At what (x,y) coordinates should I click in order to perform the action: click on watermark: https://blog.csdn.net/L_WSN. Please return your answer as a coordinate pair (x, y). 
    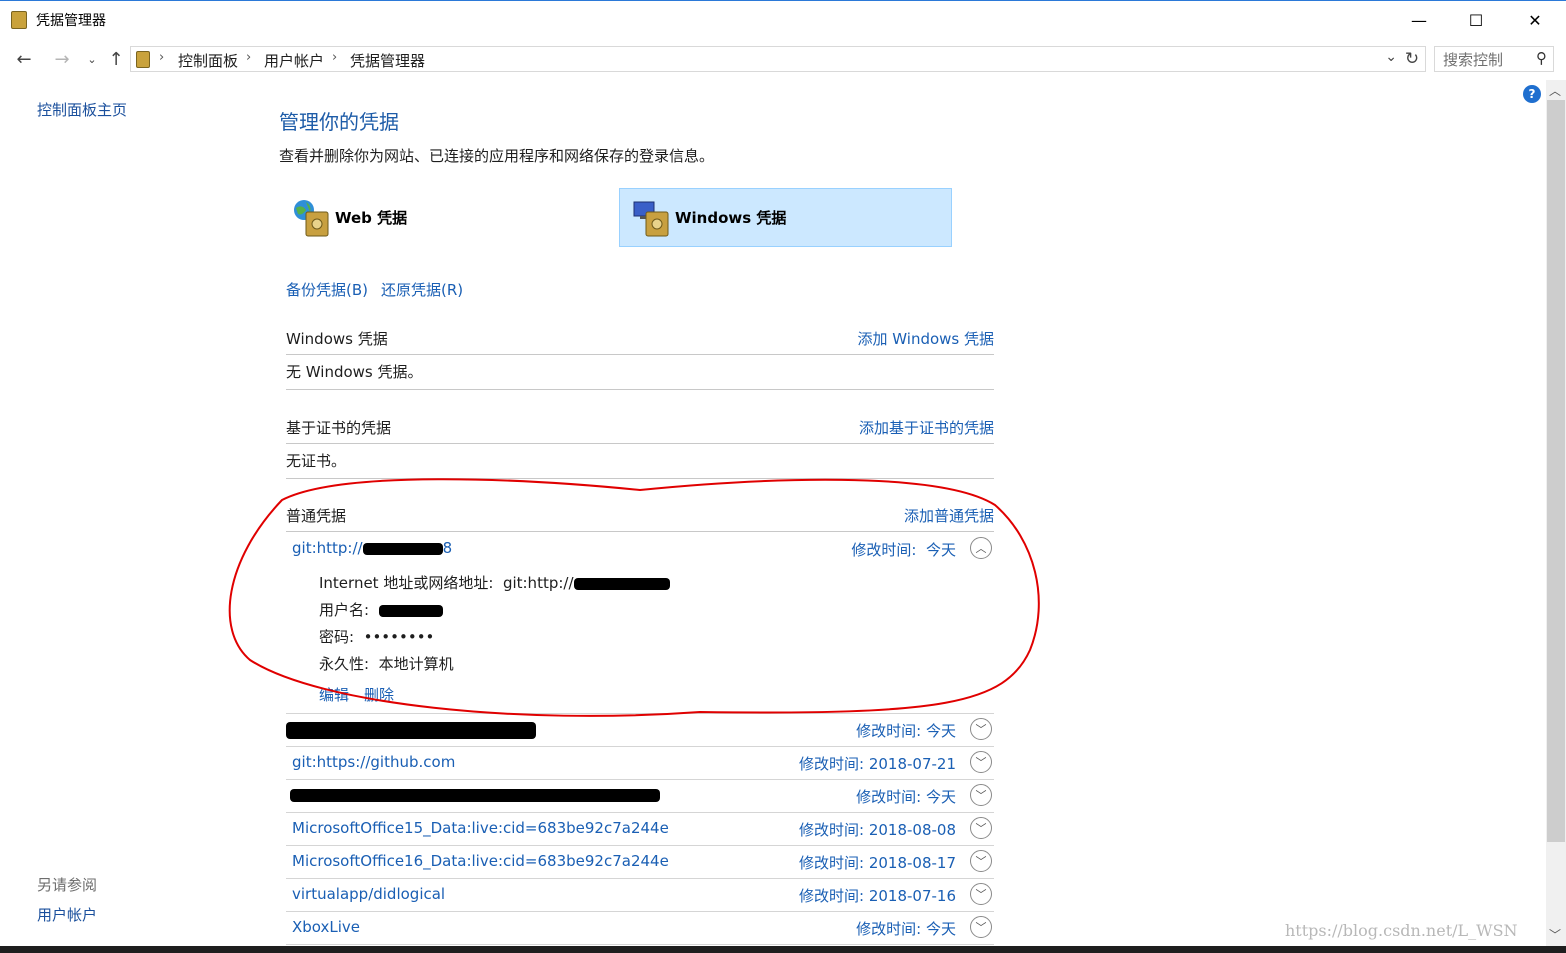
    Looking at the image, I should click on (1401, 930).